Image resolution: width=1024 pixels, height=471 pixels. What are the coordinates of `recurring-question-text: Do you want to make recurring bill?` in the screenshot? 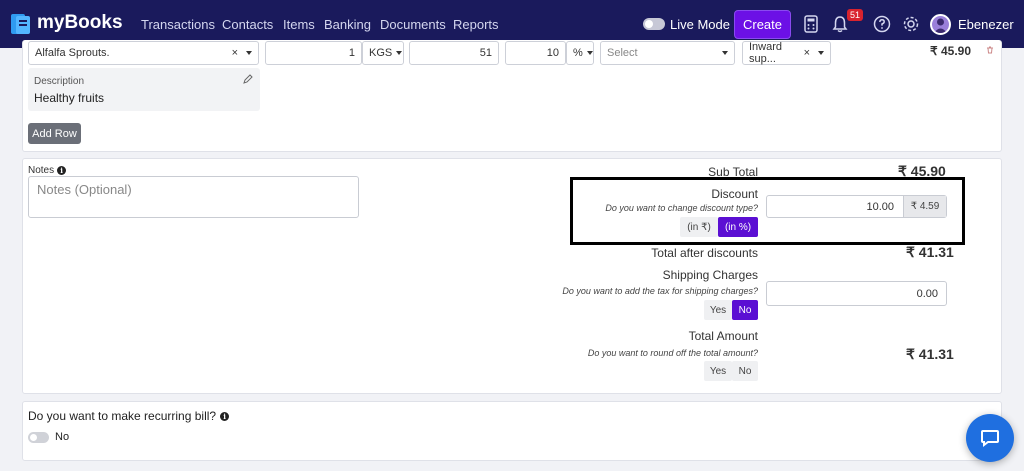 It's located at (122, 416).